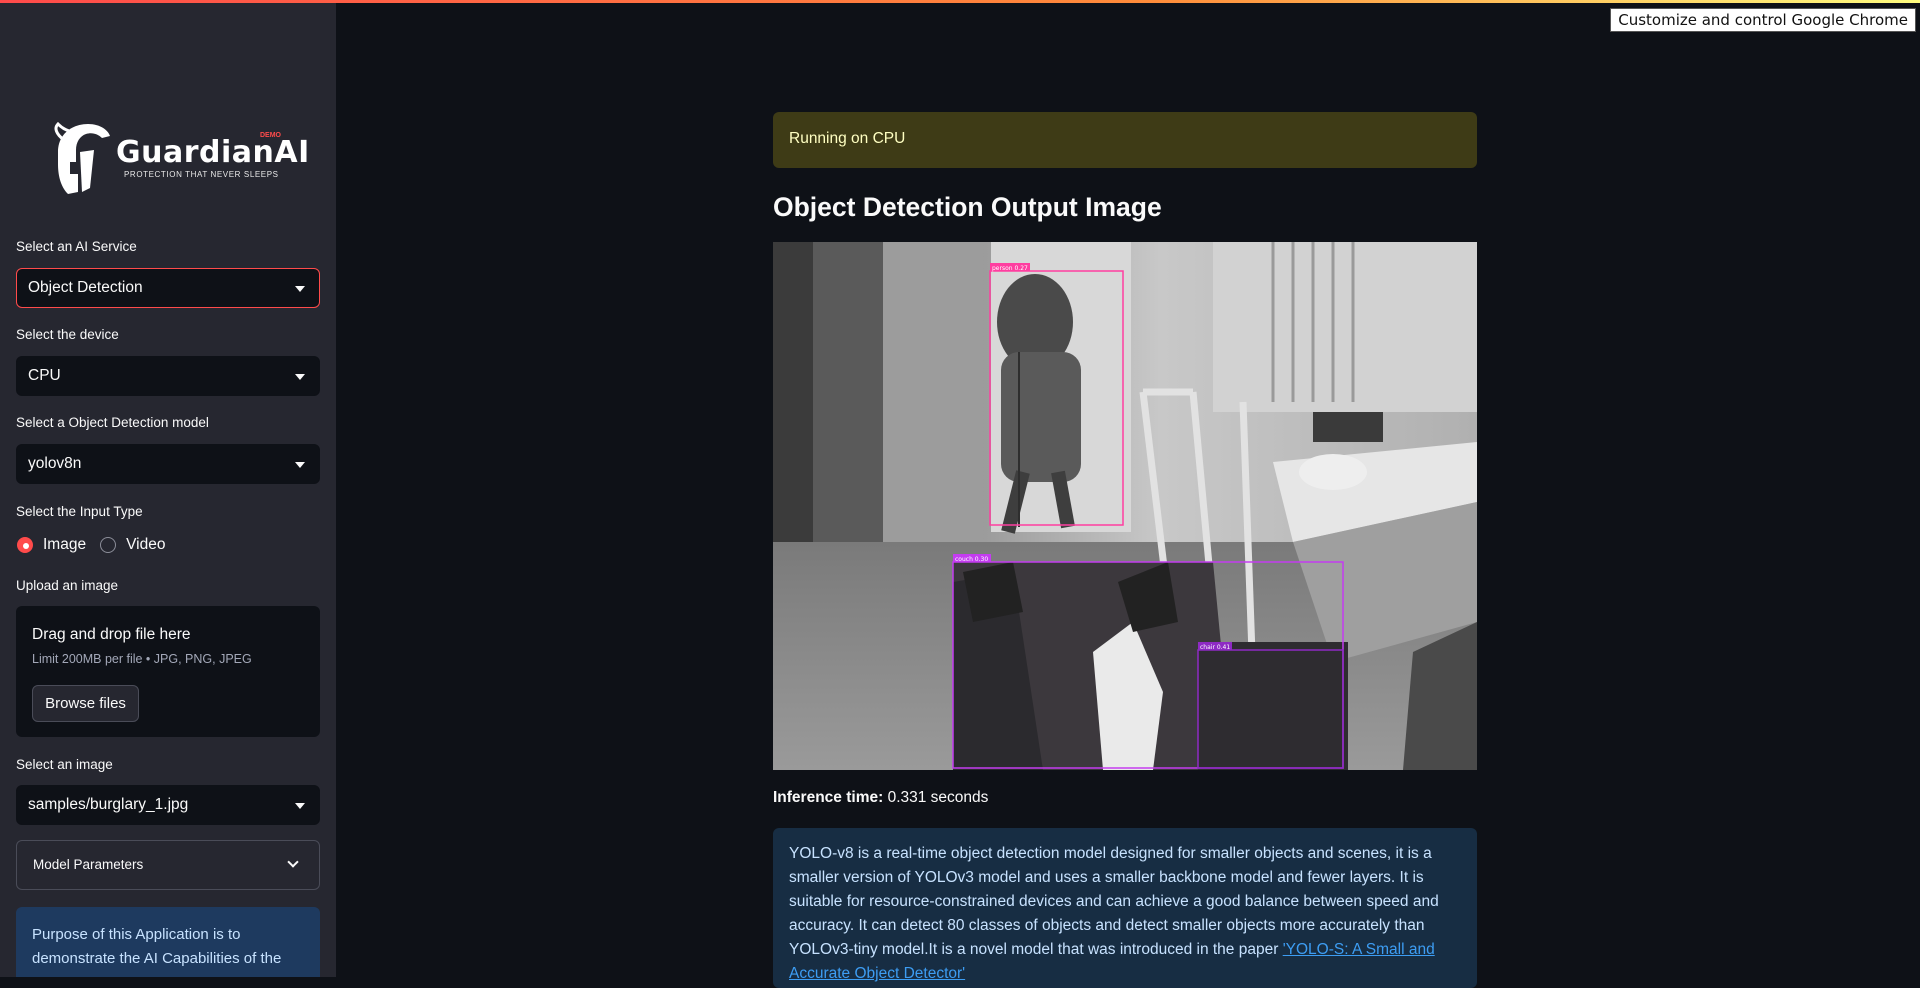 The image size is (1920, 988). What do you see at coordinates (55, 463) in the screenshot?
I see `model-select-value: yolov8n` at bounding box center [55, 463].